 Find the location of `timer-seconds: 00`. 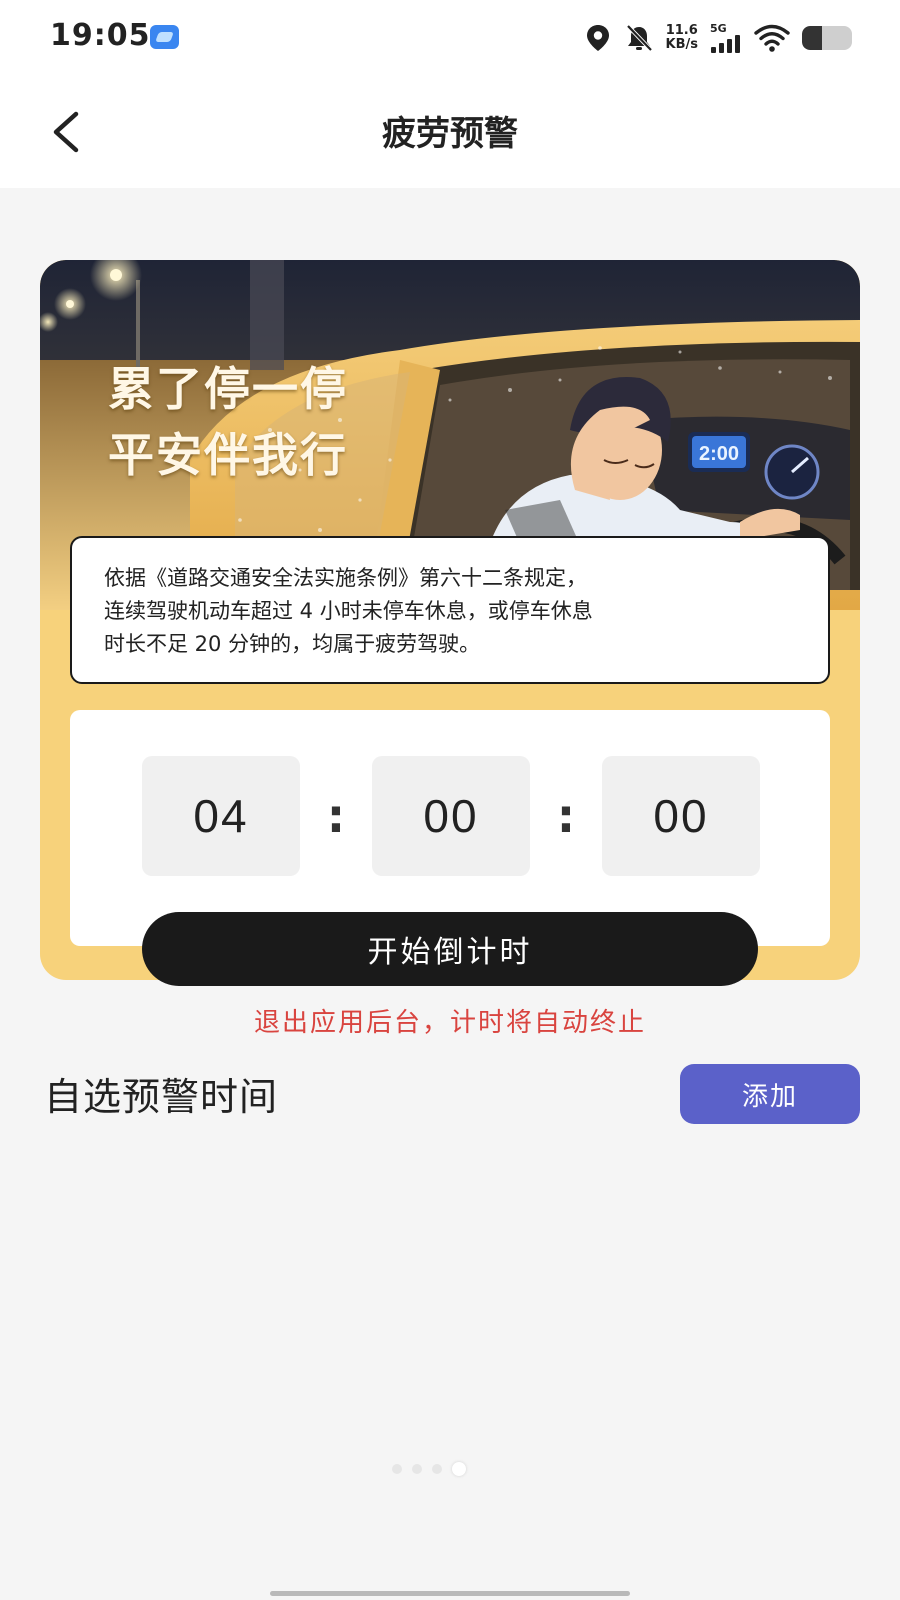

timer-seconds: 00 is located at coordinates (681, 816).